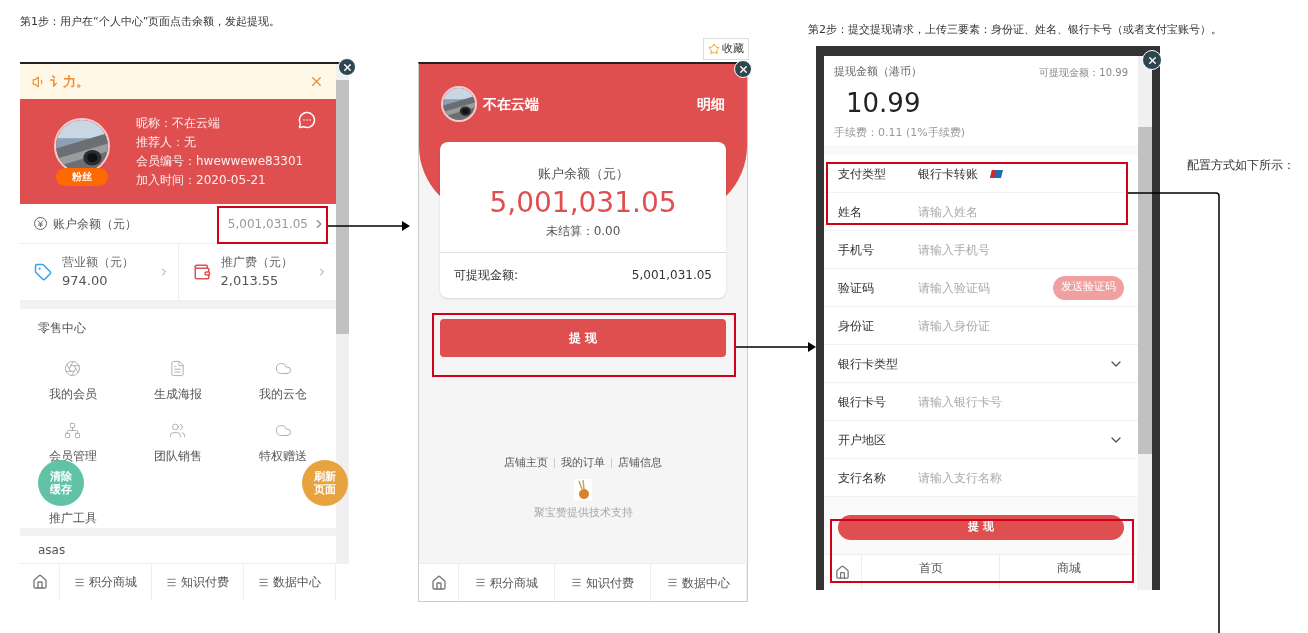 The width and height of the screenshot is (1308, 633). What do you see at coordinates (52, 550) in the screenshot?
I see `section-title: asas` at bounding box center [52, 550].